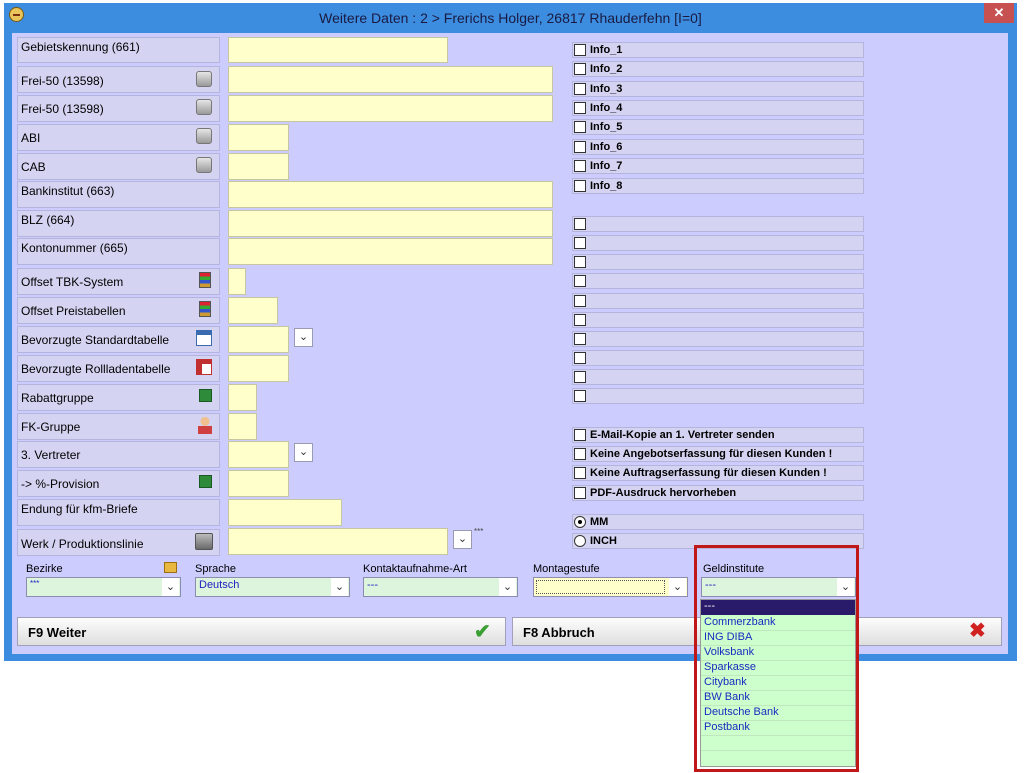  What do you see at coordinates (606, 166) in the screenshot?
I see `info-7-label: Info_7` at bounding box center [606, 166].